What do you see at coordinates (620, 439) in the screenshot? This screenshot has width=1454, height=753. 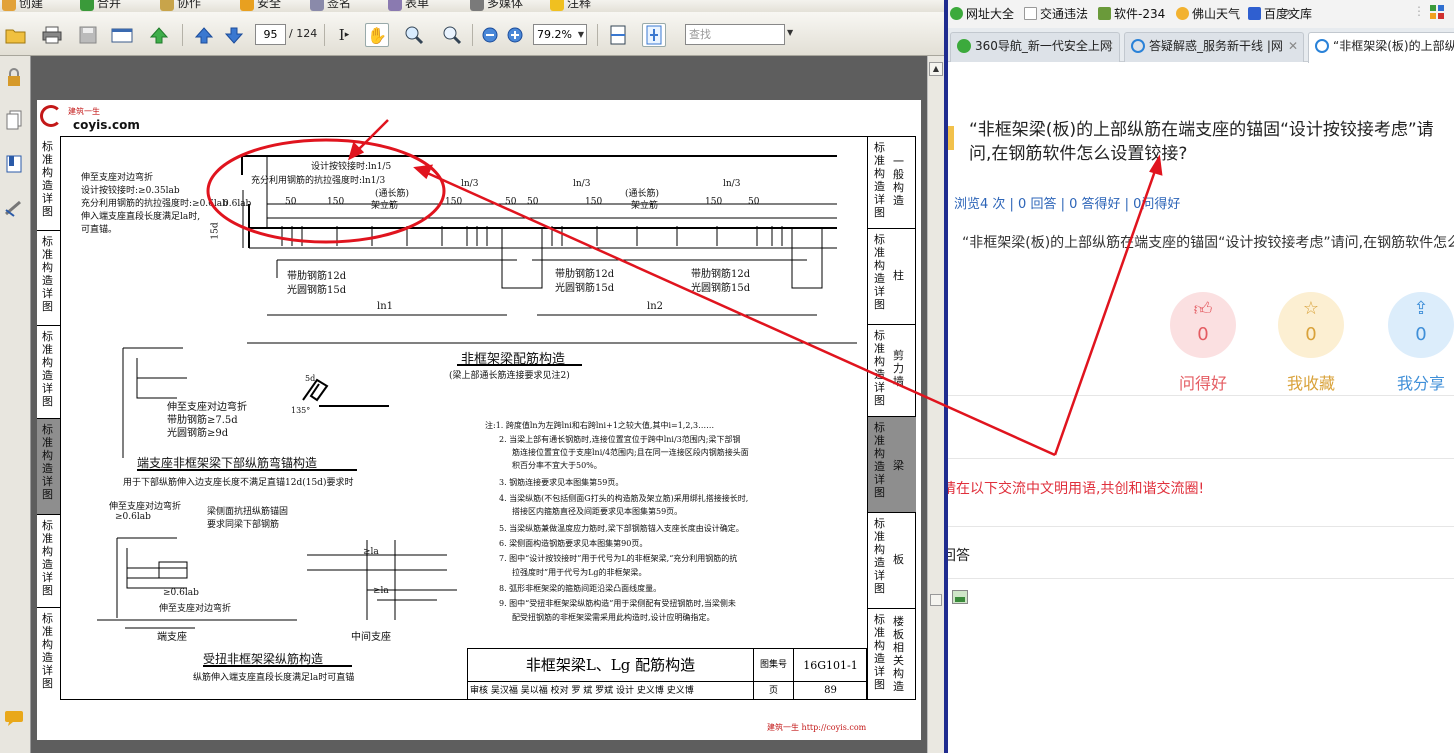 I see `note-line: 2. 当梁上部有通长钢筋时,连接位置宜位于跨中lni/3范围内;梁下部钢` at bounding box center [620, 439].